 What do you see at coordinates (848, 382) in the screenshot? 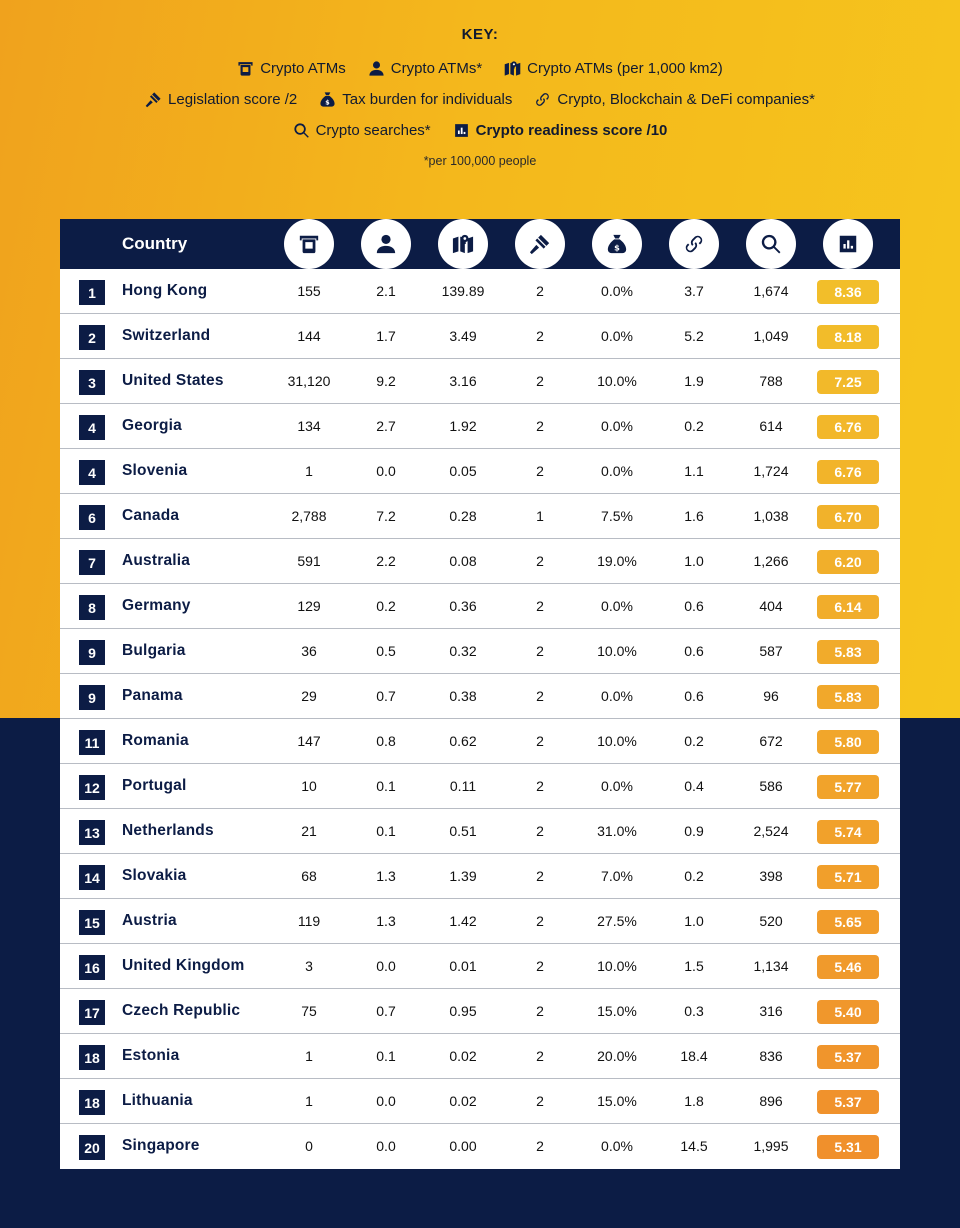
I see `readiness-score-badge: 7.25` at bounding box center [848, 382].